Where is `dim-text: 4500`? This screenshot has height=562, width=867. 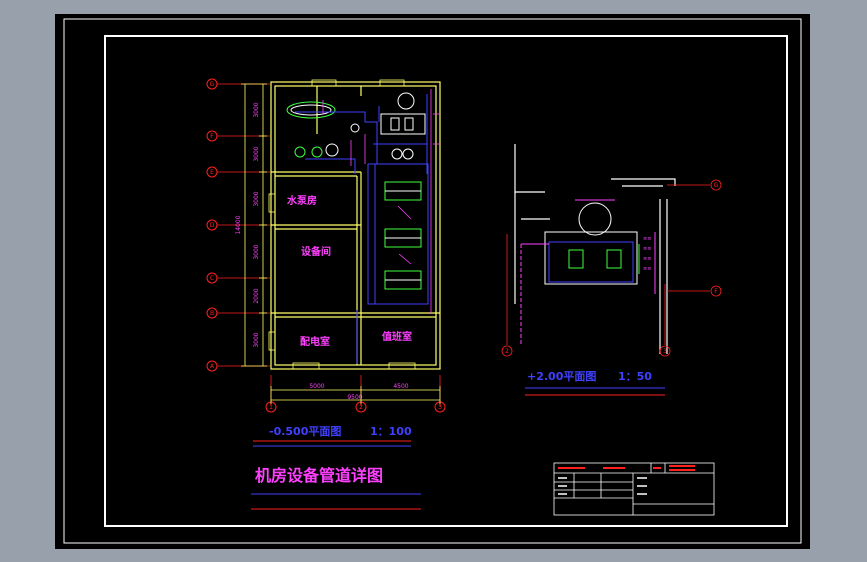
dim-text: 4500 is located at coordinates (400, 386).